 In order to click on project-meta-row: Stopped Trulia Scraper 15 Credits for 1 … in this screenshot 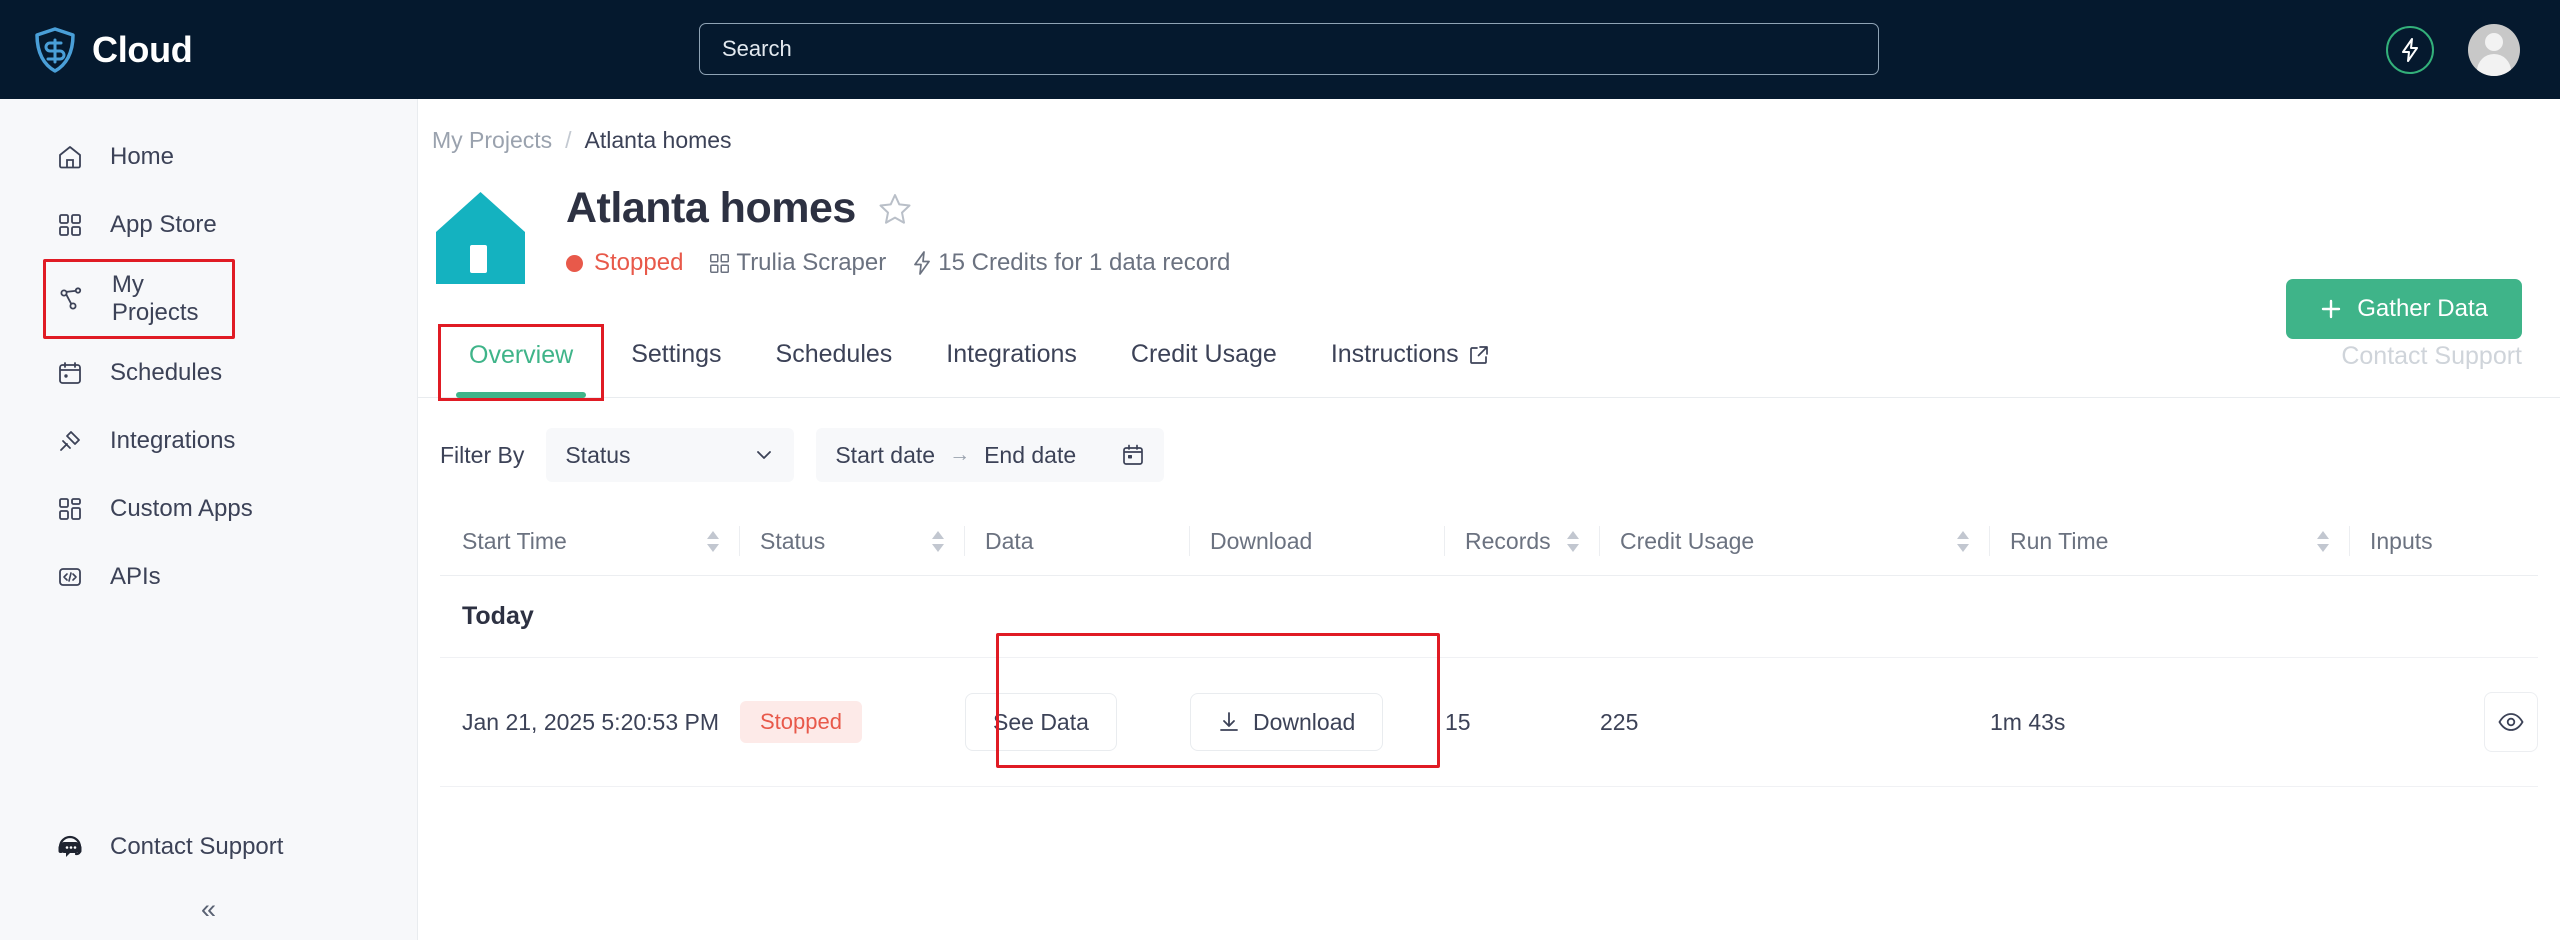, I will do `click(898, 263)`.